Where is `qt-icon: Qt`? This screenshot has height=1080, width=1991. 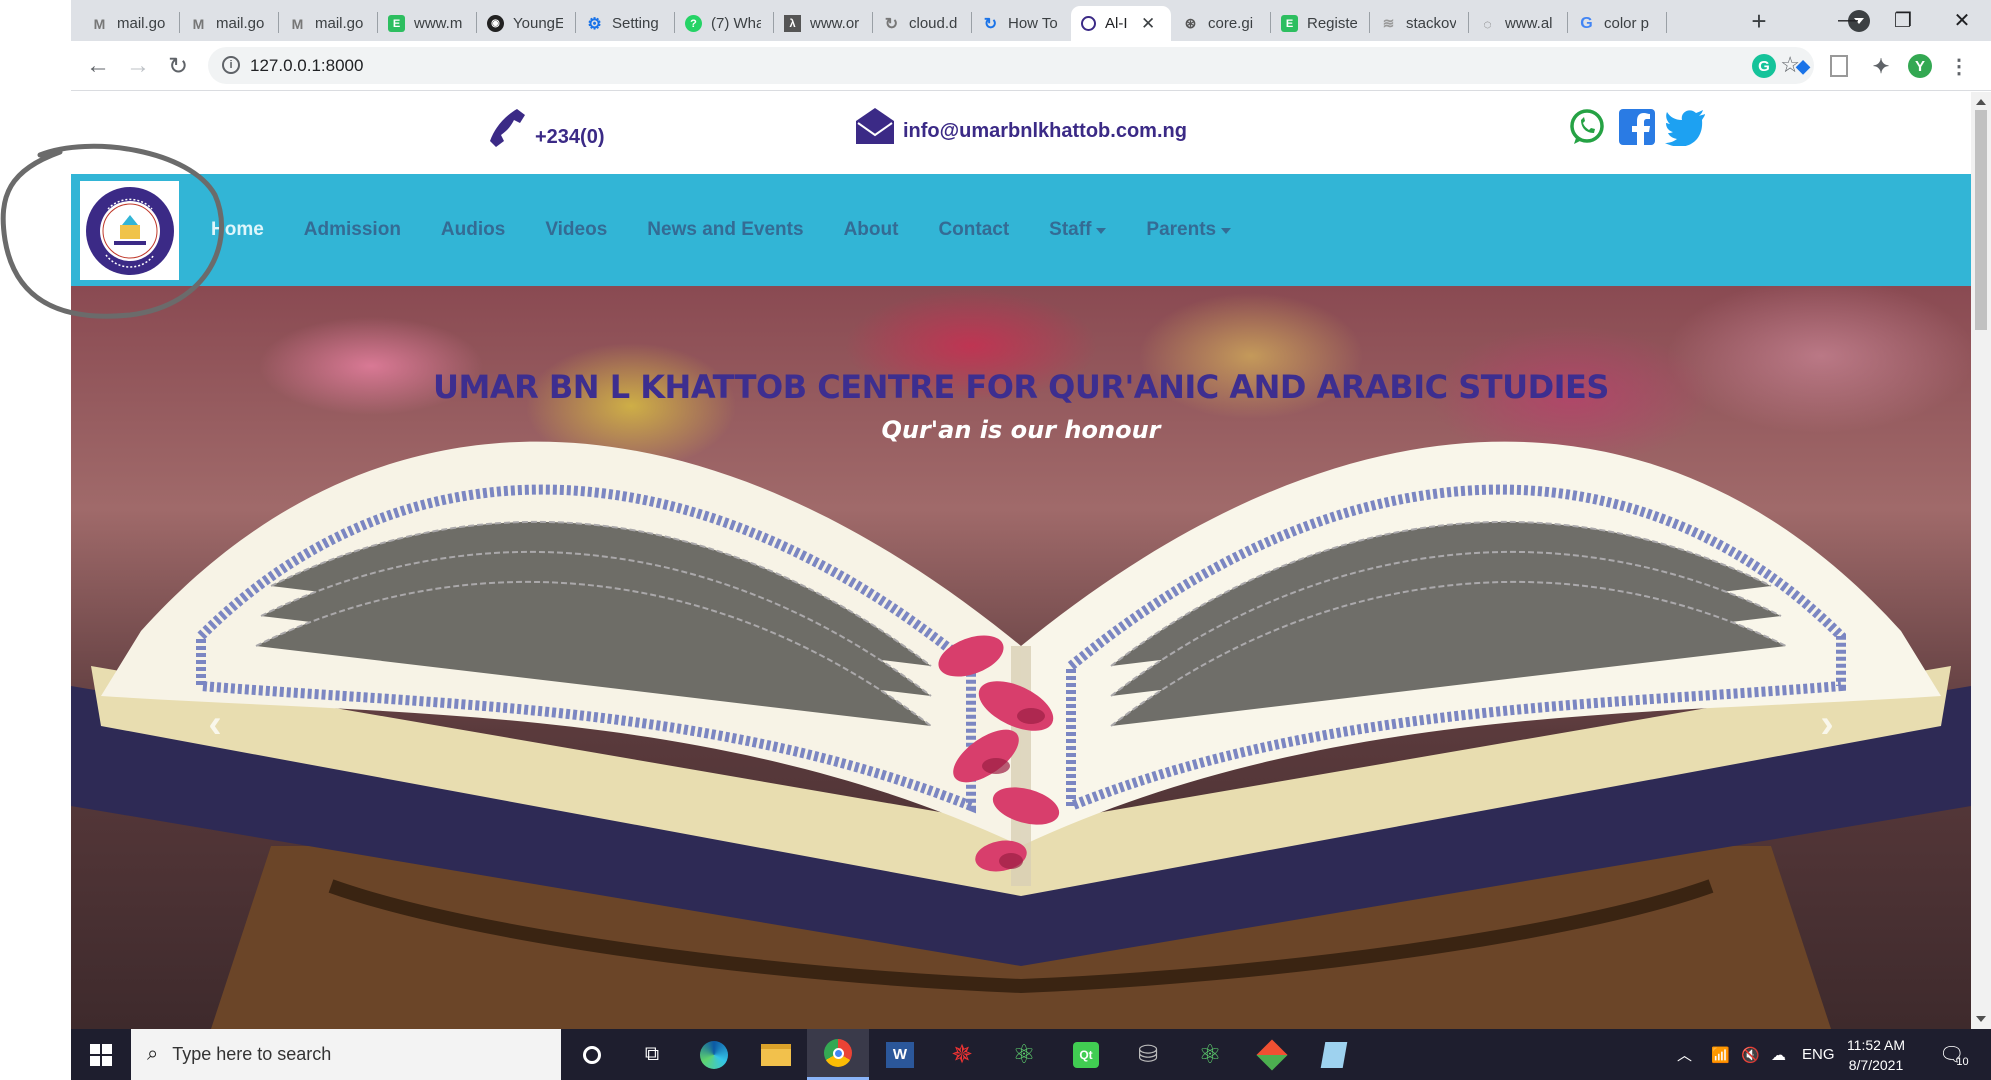 qt-icon: Qt is located at coordinates (1086, 1054).